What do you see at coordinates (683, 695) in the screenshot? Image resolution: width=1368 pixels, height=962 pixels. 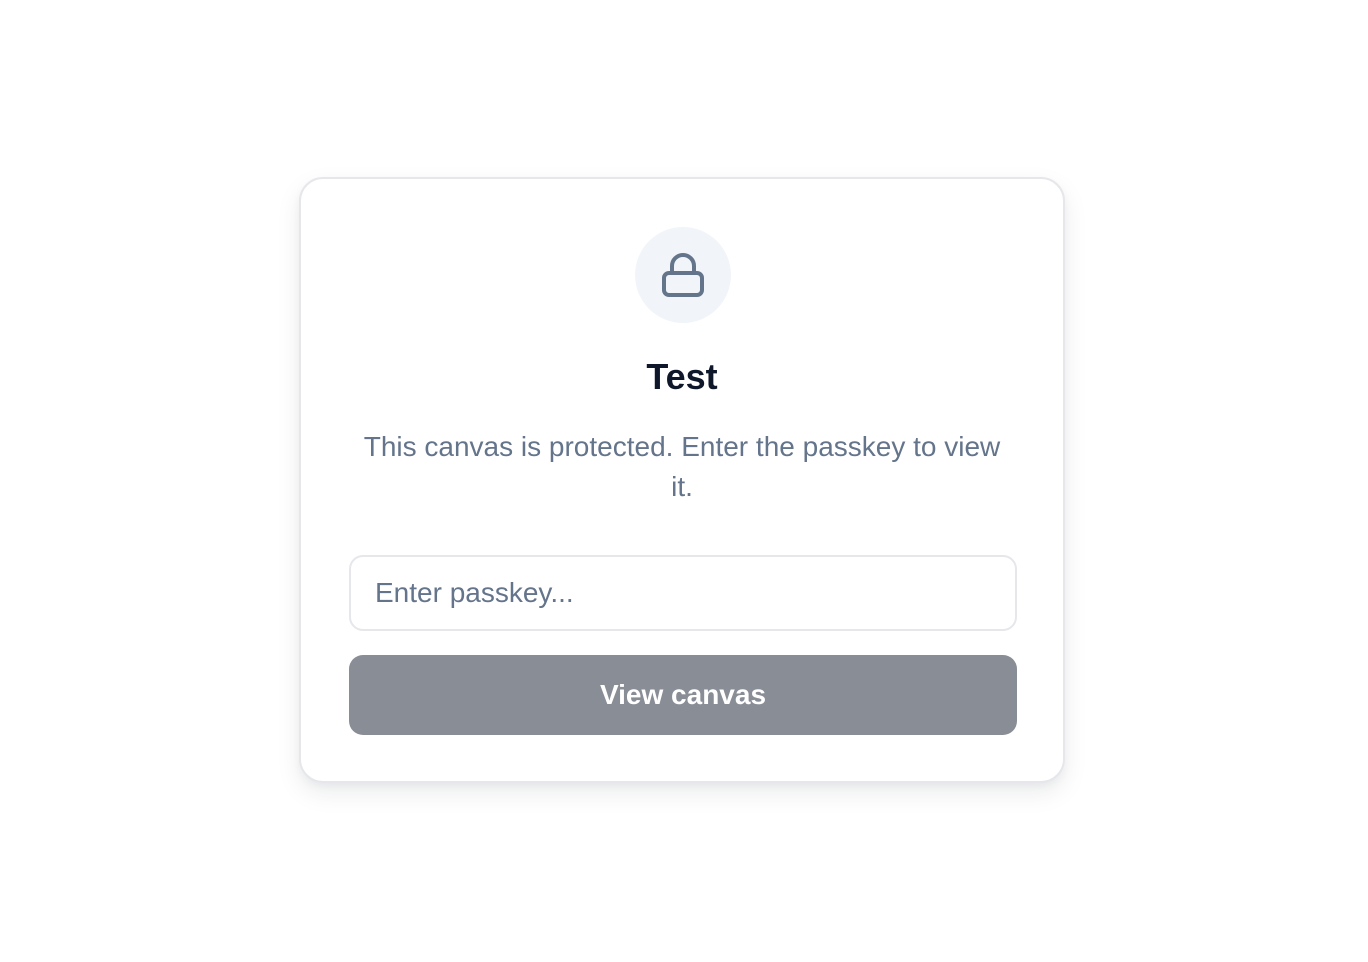 I see `view-canvas-button: View canvas` at bounding box center [683, 695].